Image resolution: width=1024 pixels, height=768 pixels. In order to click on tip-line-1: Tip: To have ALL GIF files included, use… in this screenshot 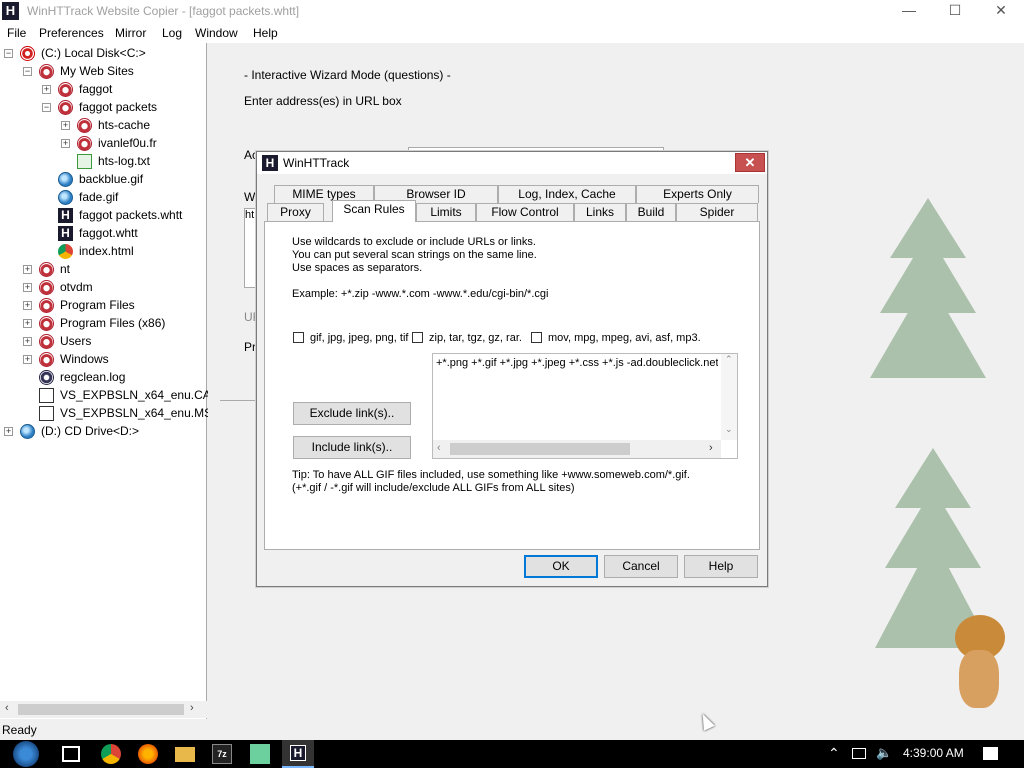, I will do `click(491, 475)`.